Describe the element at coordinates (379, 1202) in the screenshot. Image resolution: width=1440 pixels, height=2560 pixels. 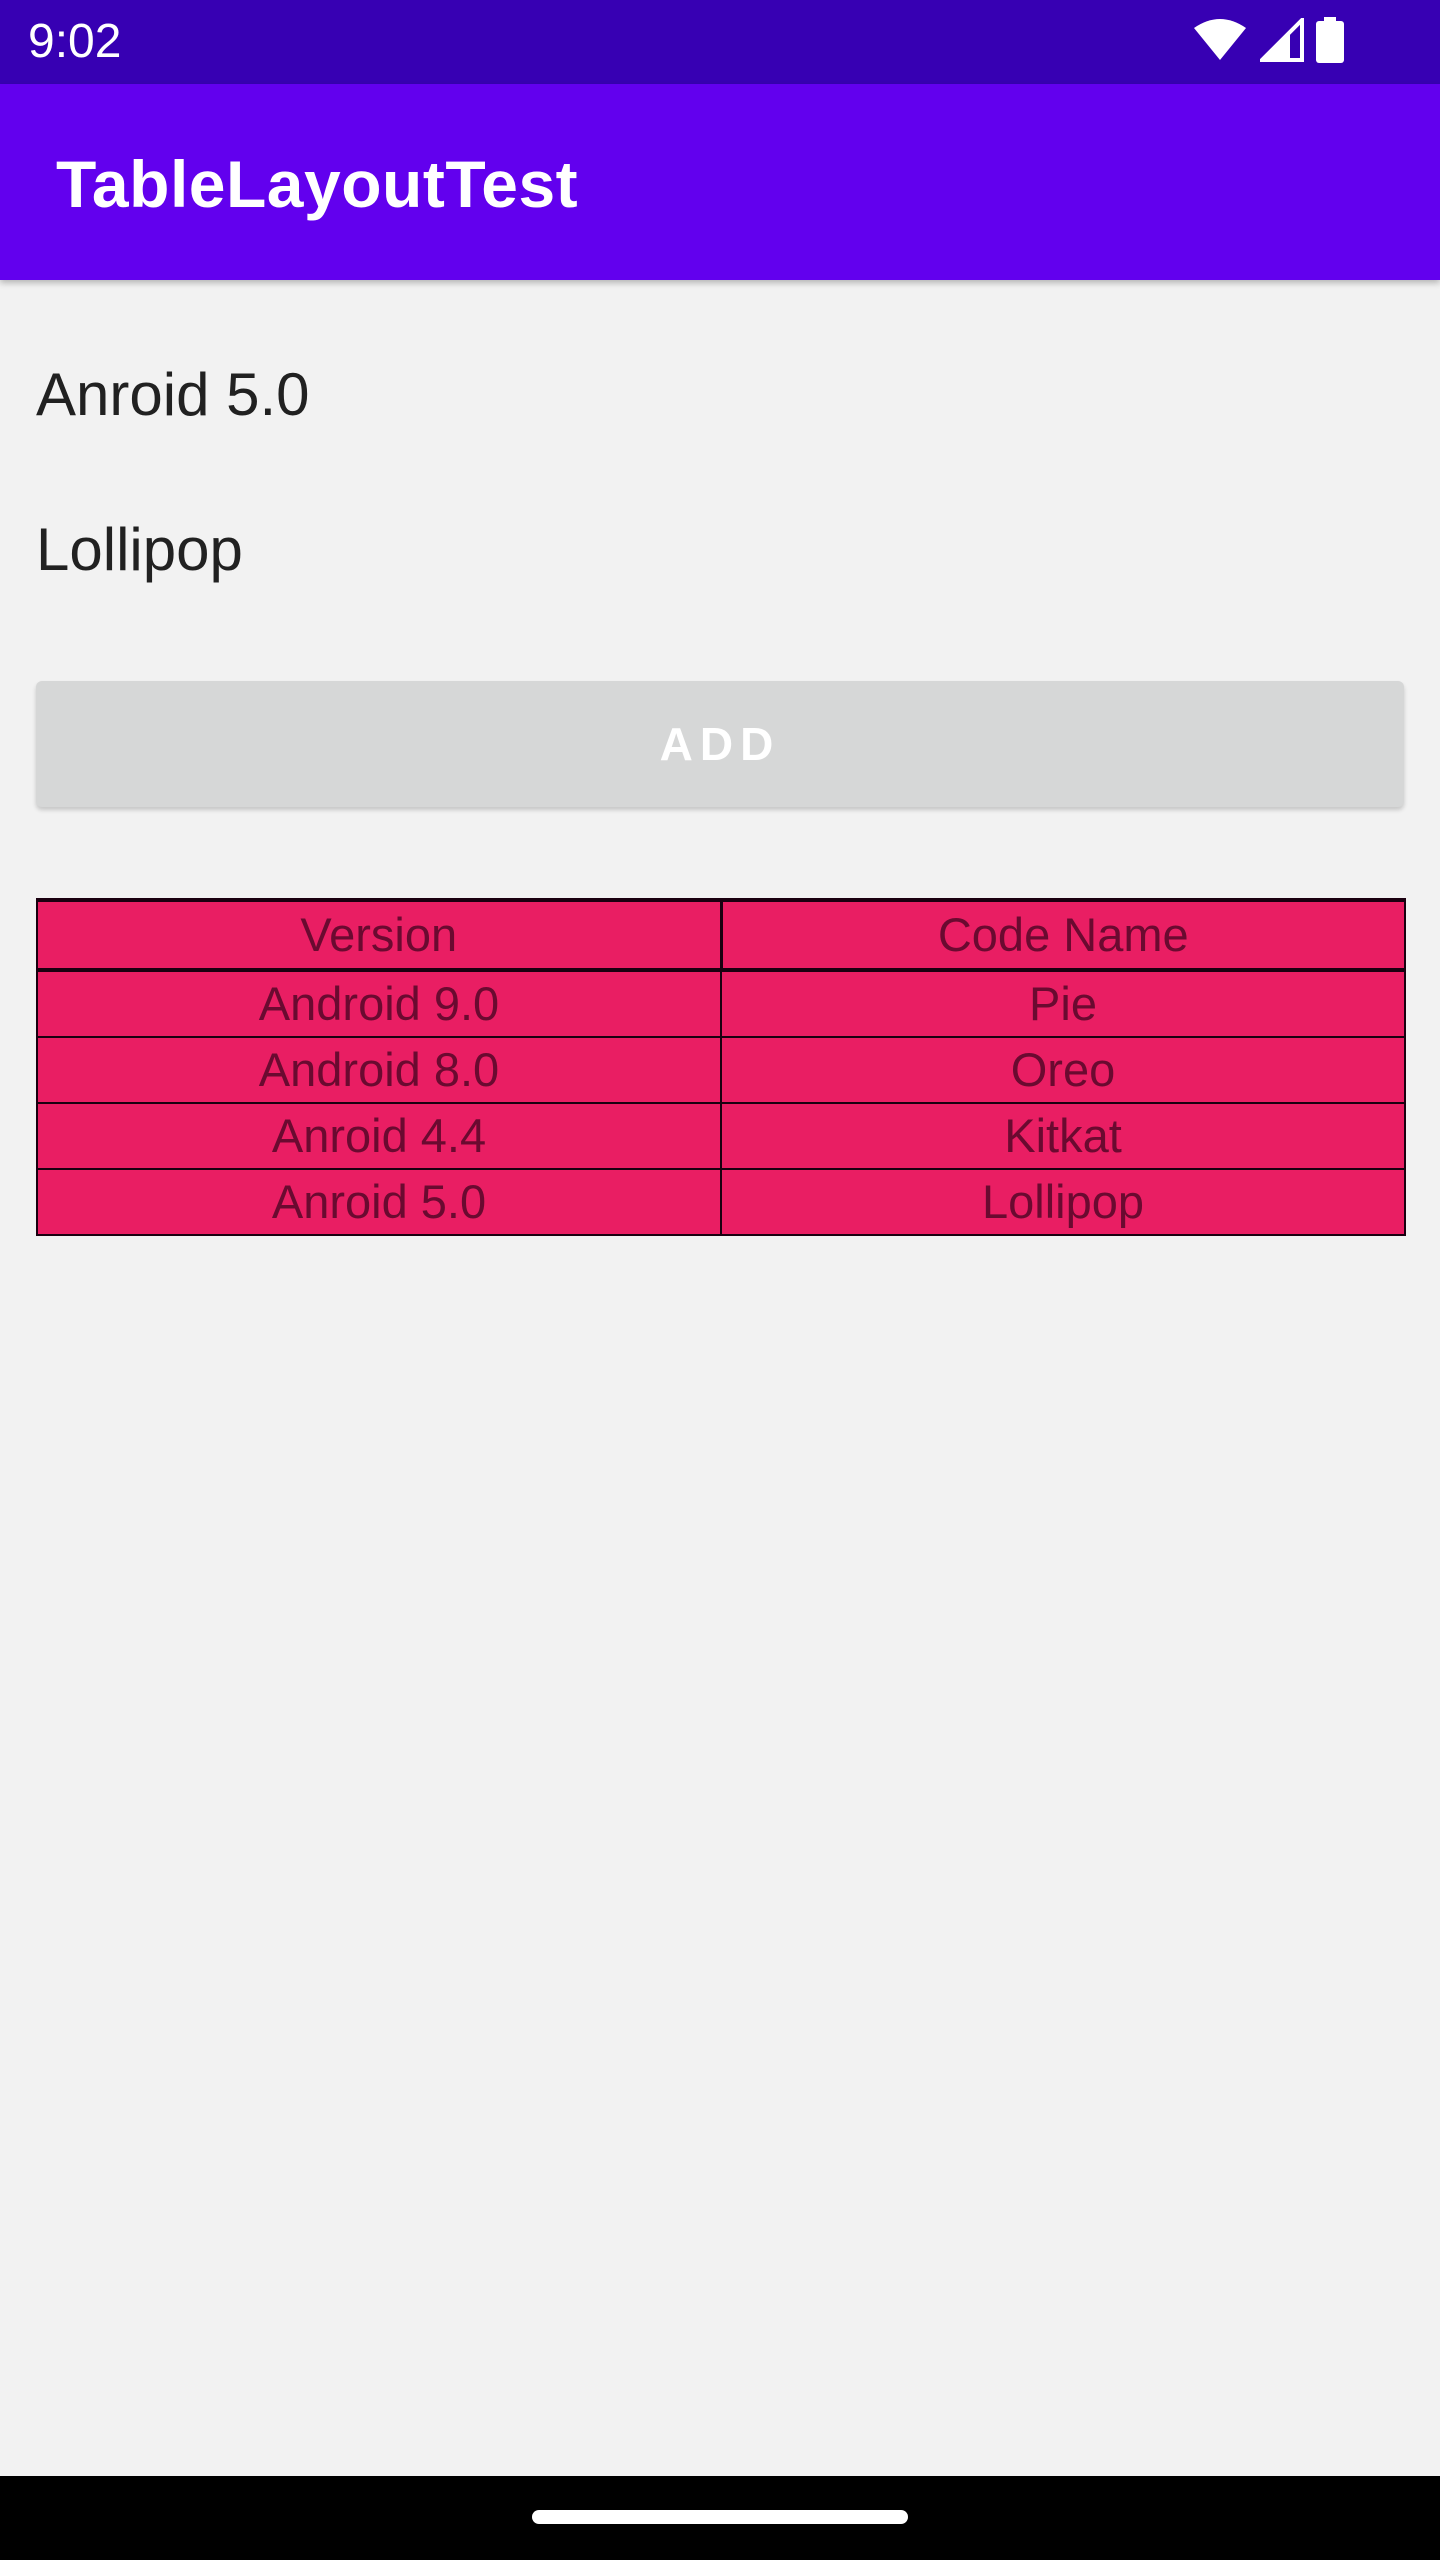
I see `version-cell: Anroid 5.0` at that location.